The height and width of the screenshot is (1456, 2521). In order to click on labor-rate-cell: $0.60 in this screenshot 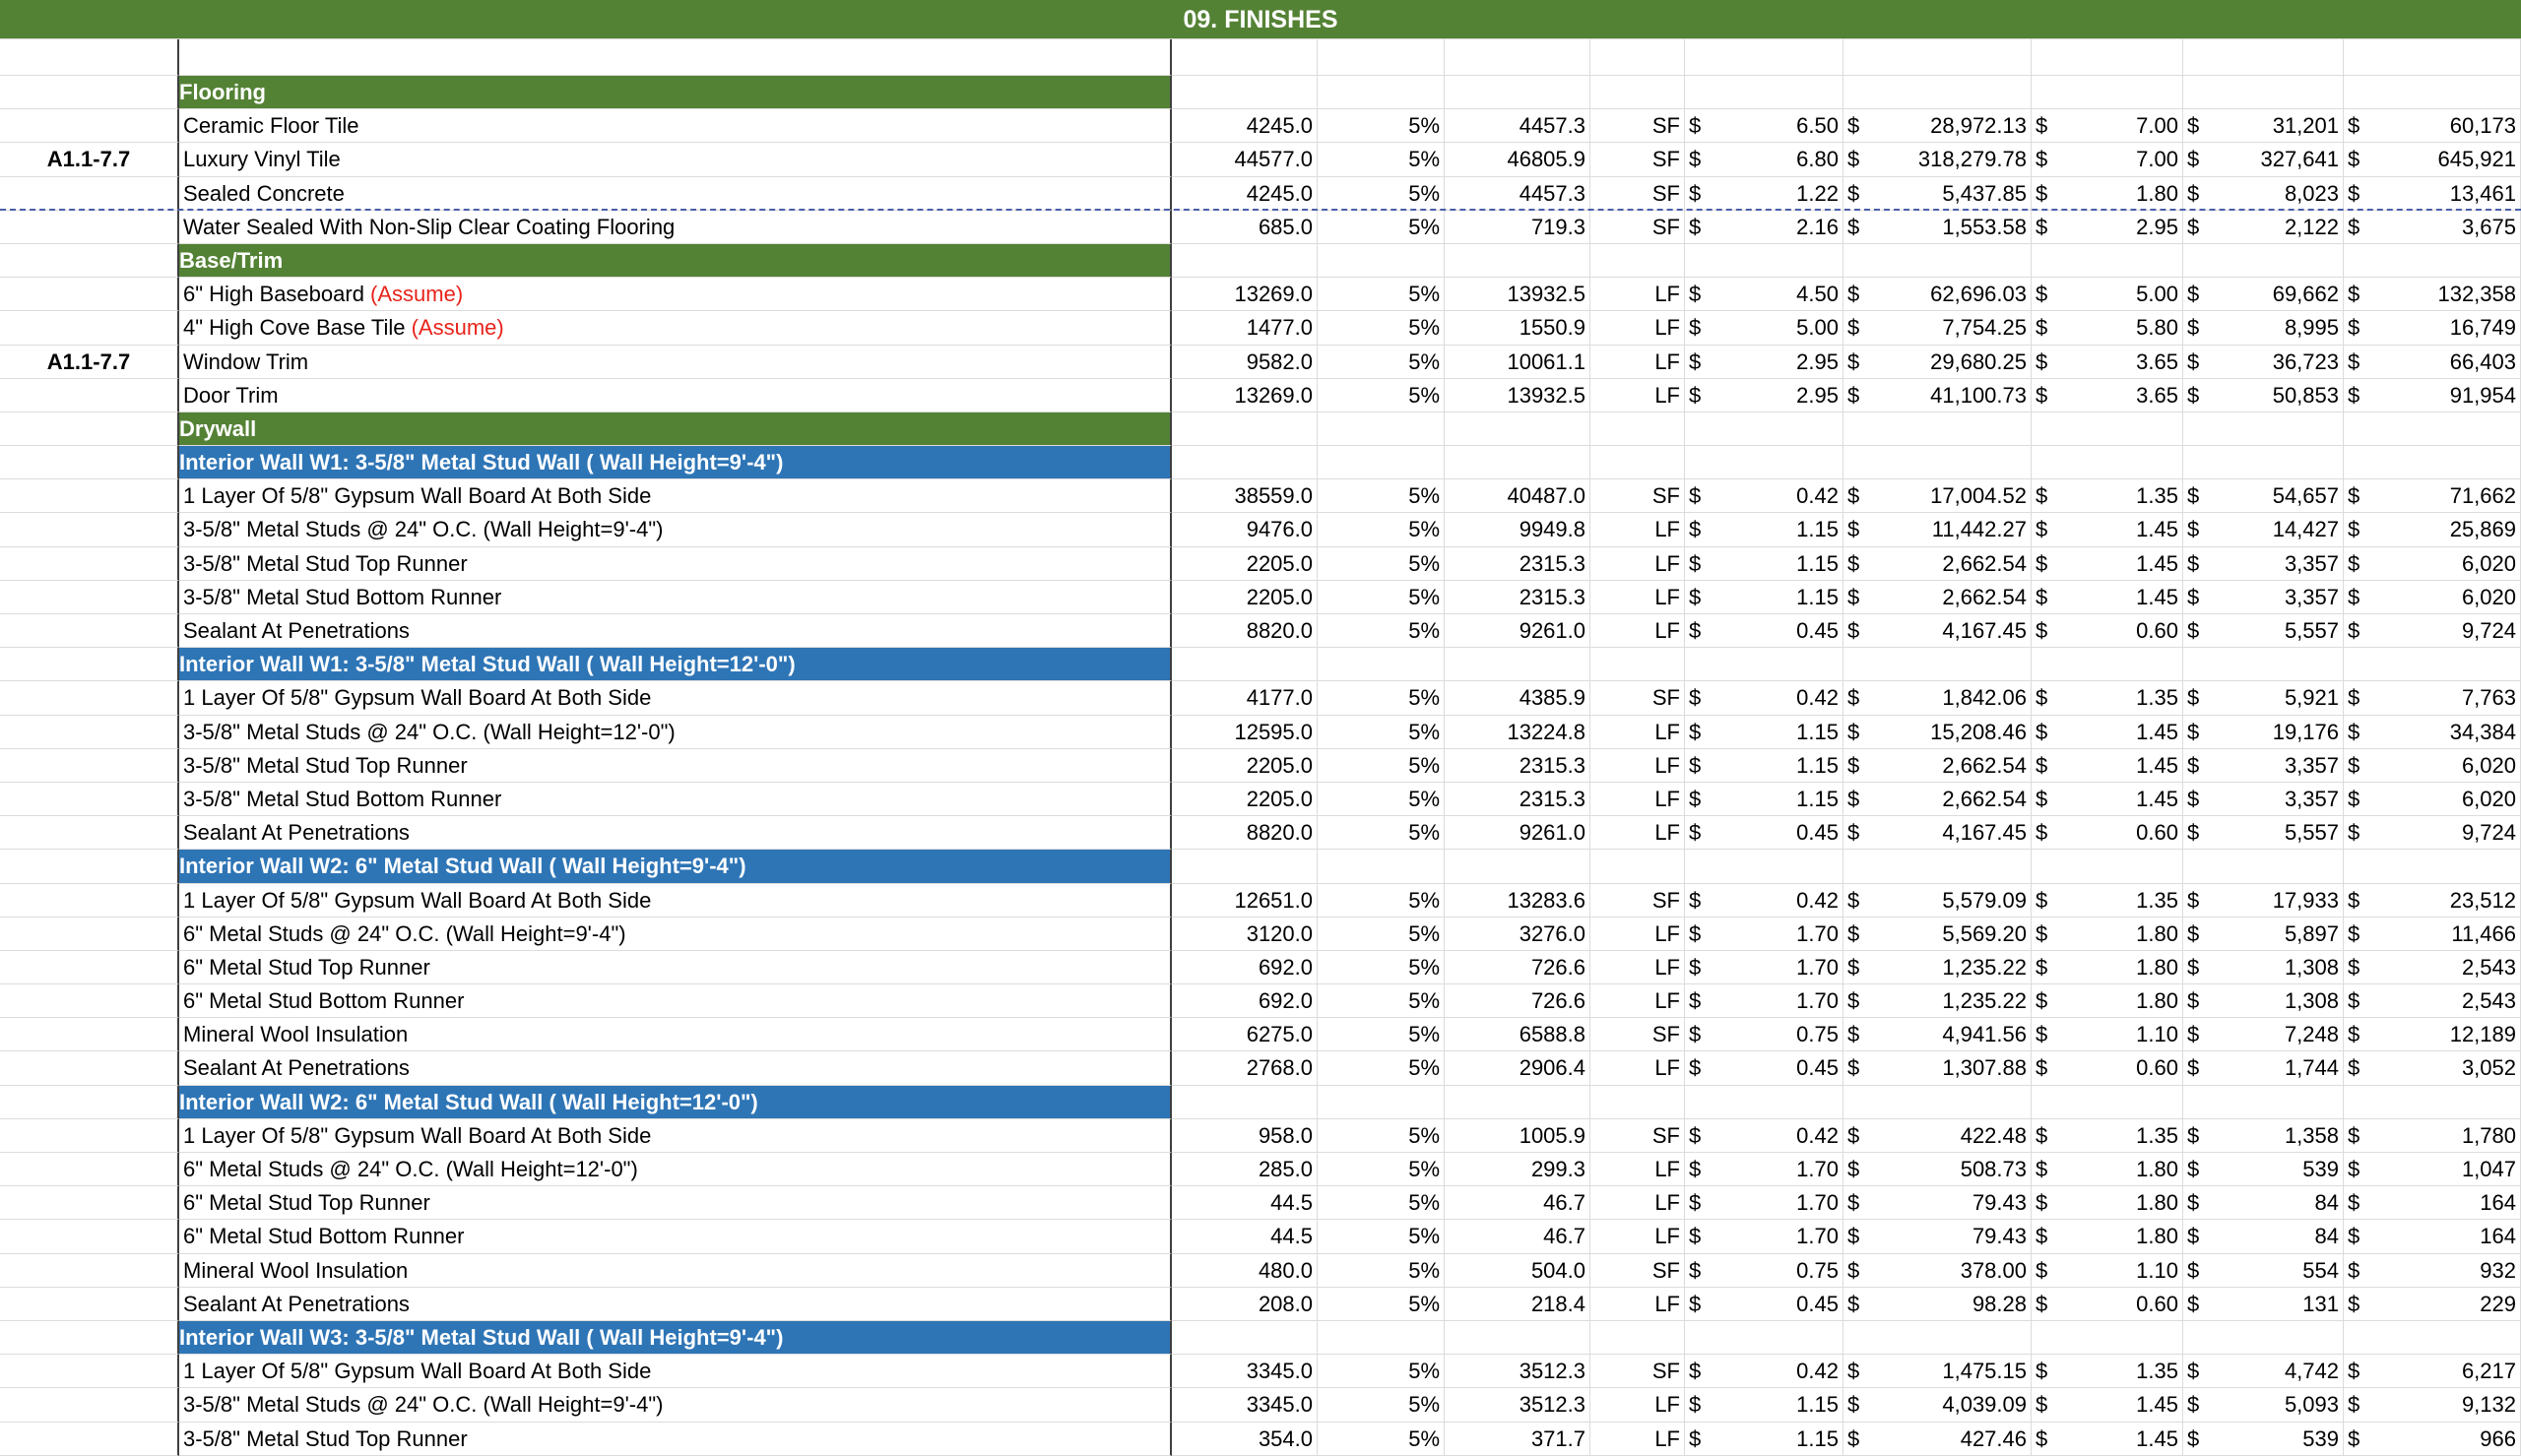, I will do `click(2107, 631)`.